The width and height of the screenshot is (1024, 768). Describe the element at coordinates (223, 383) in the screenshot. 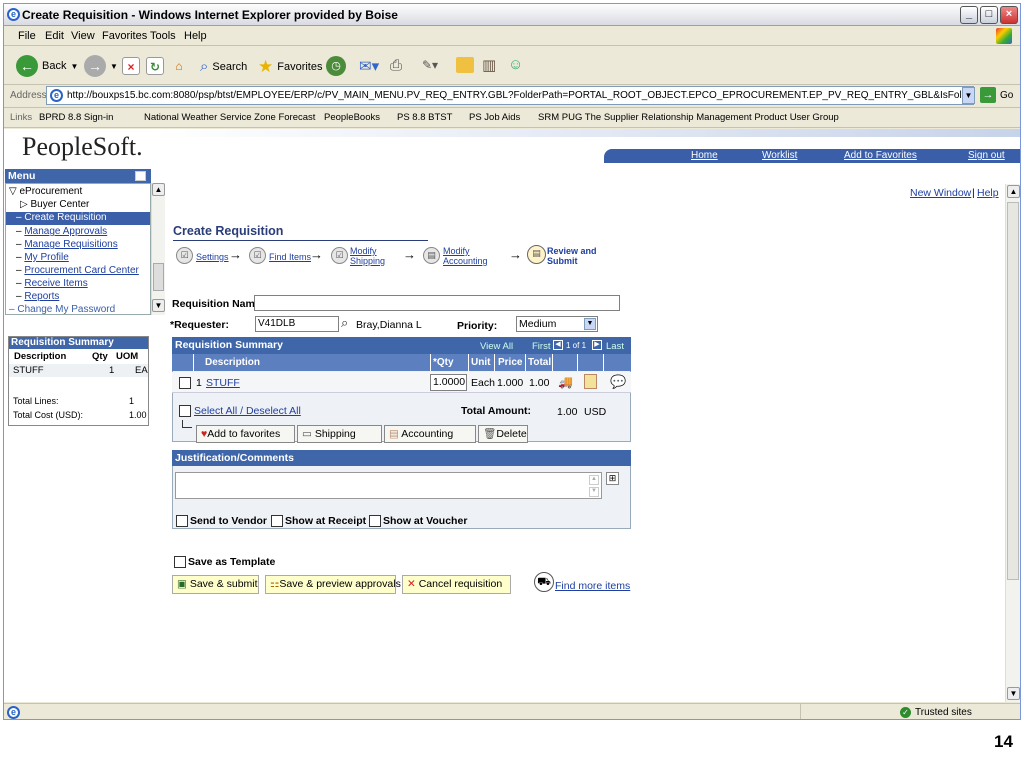

I see `line-description-link: STUFF` at that location.